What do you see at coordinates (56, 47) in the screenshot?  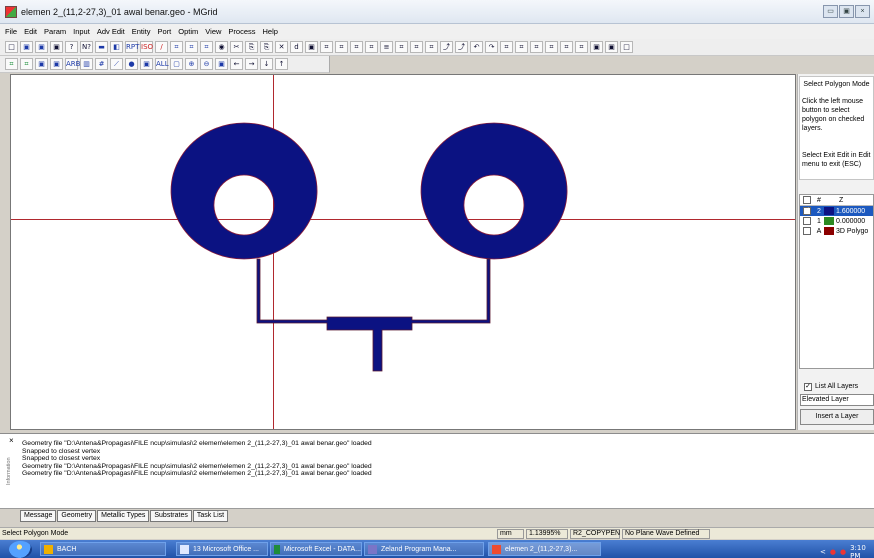 I see `print-icon: ▣` at bounding box center [56, 47].